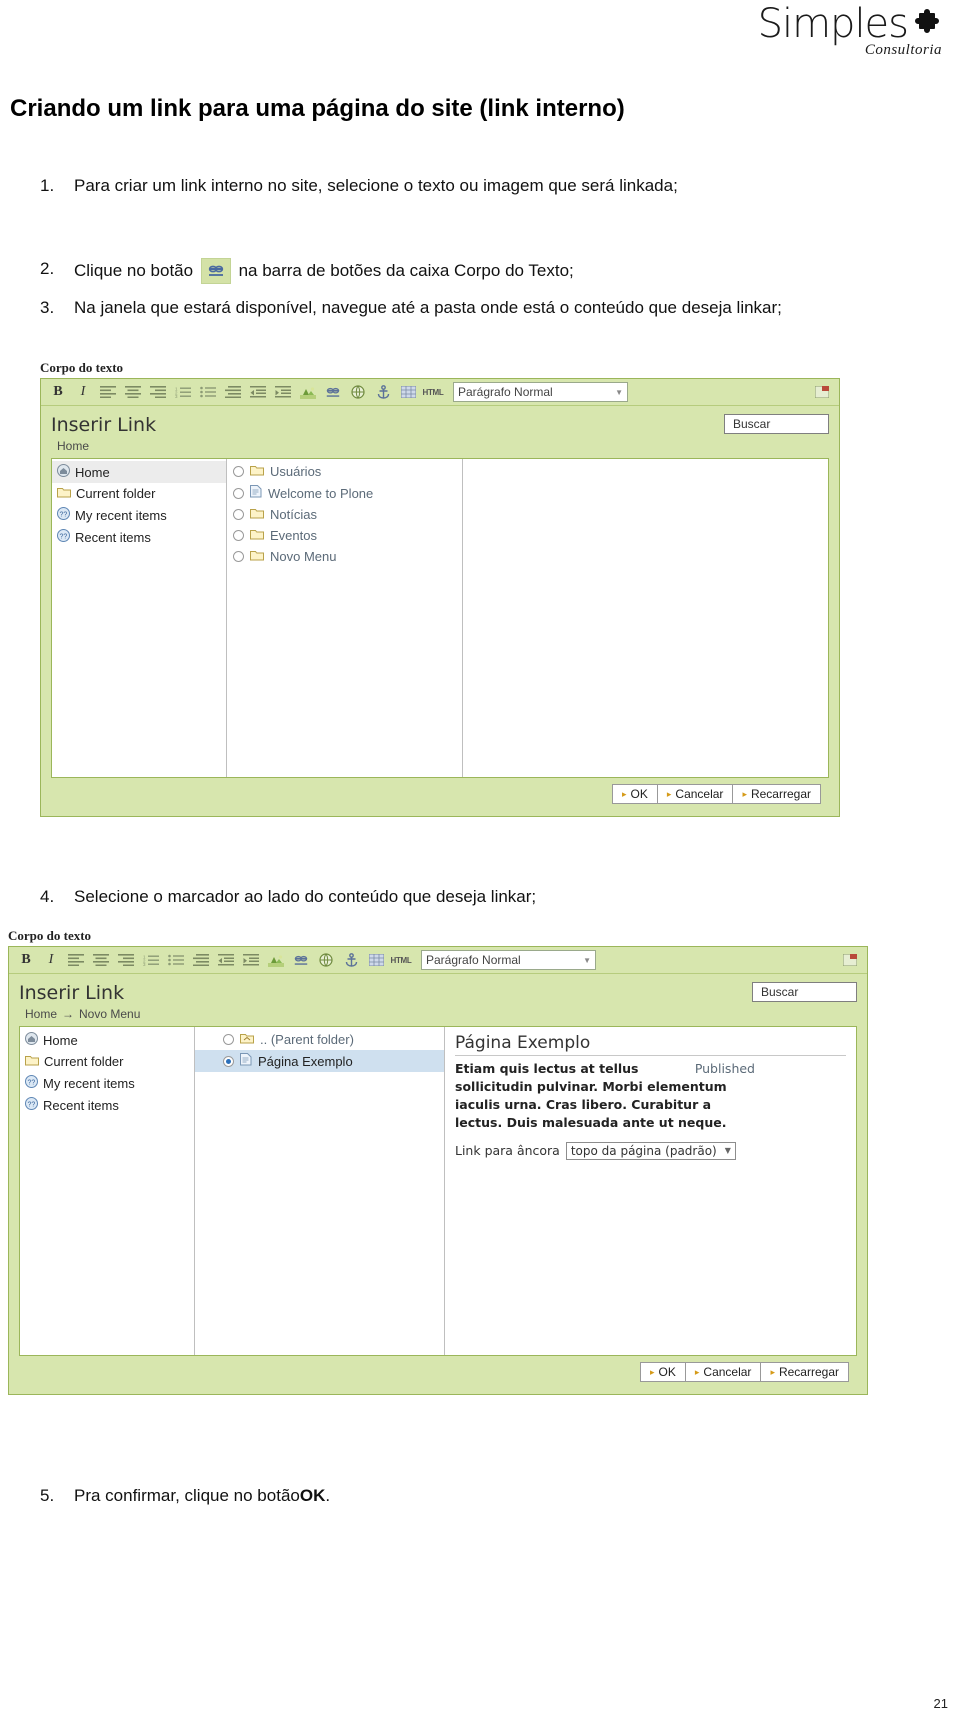 This screenshot has width=960, height=1719. I want to click on reload-button-label: Recarregar, so click(780, 794).